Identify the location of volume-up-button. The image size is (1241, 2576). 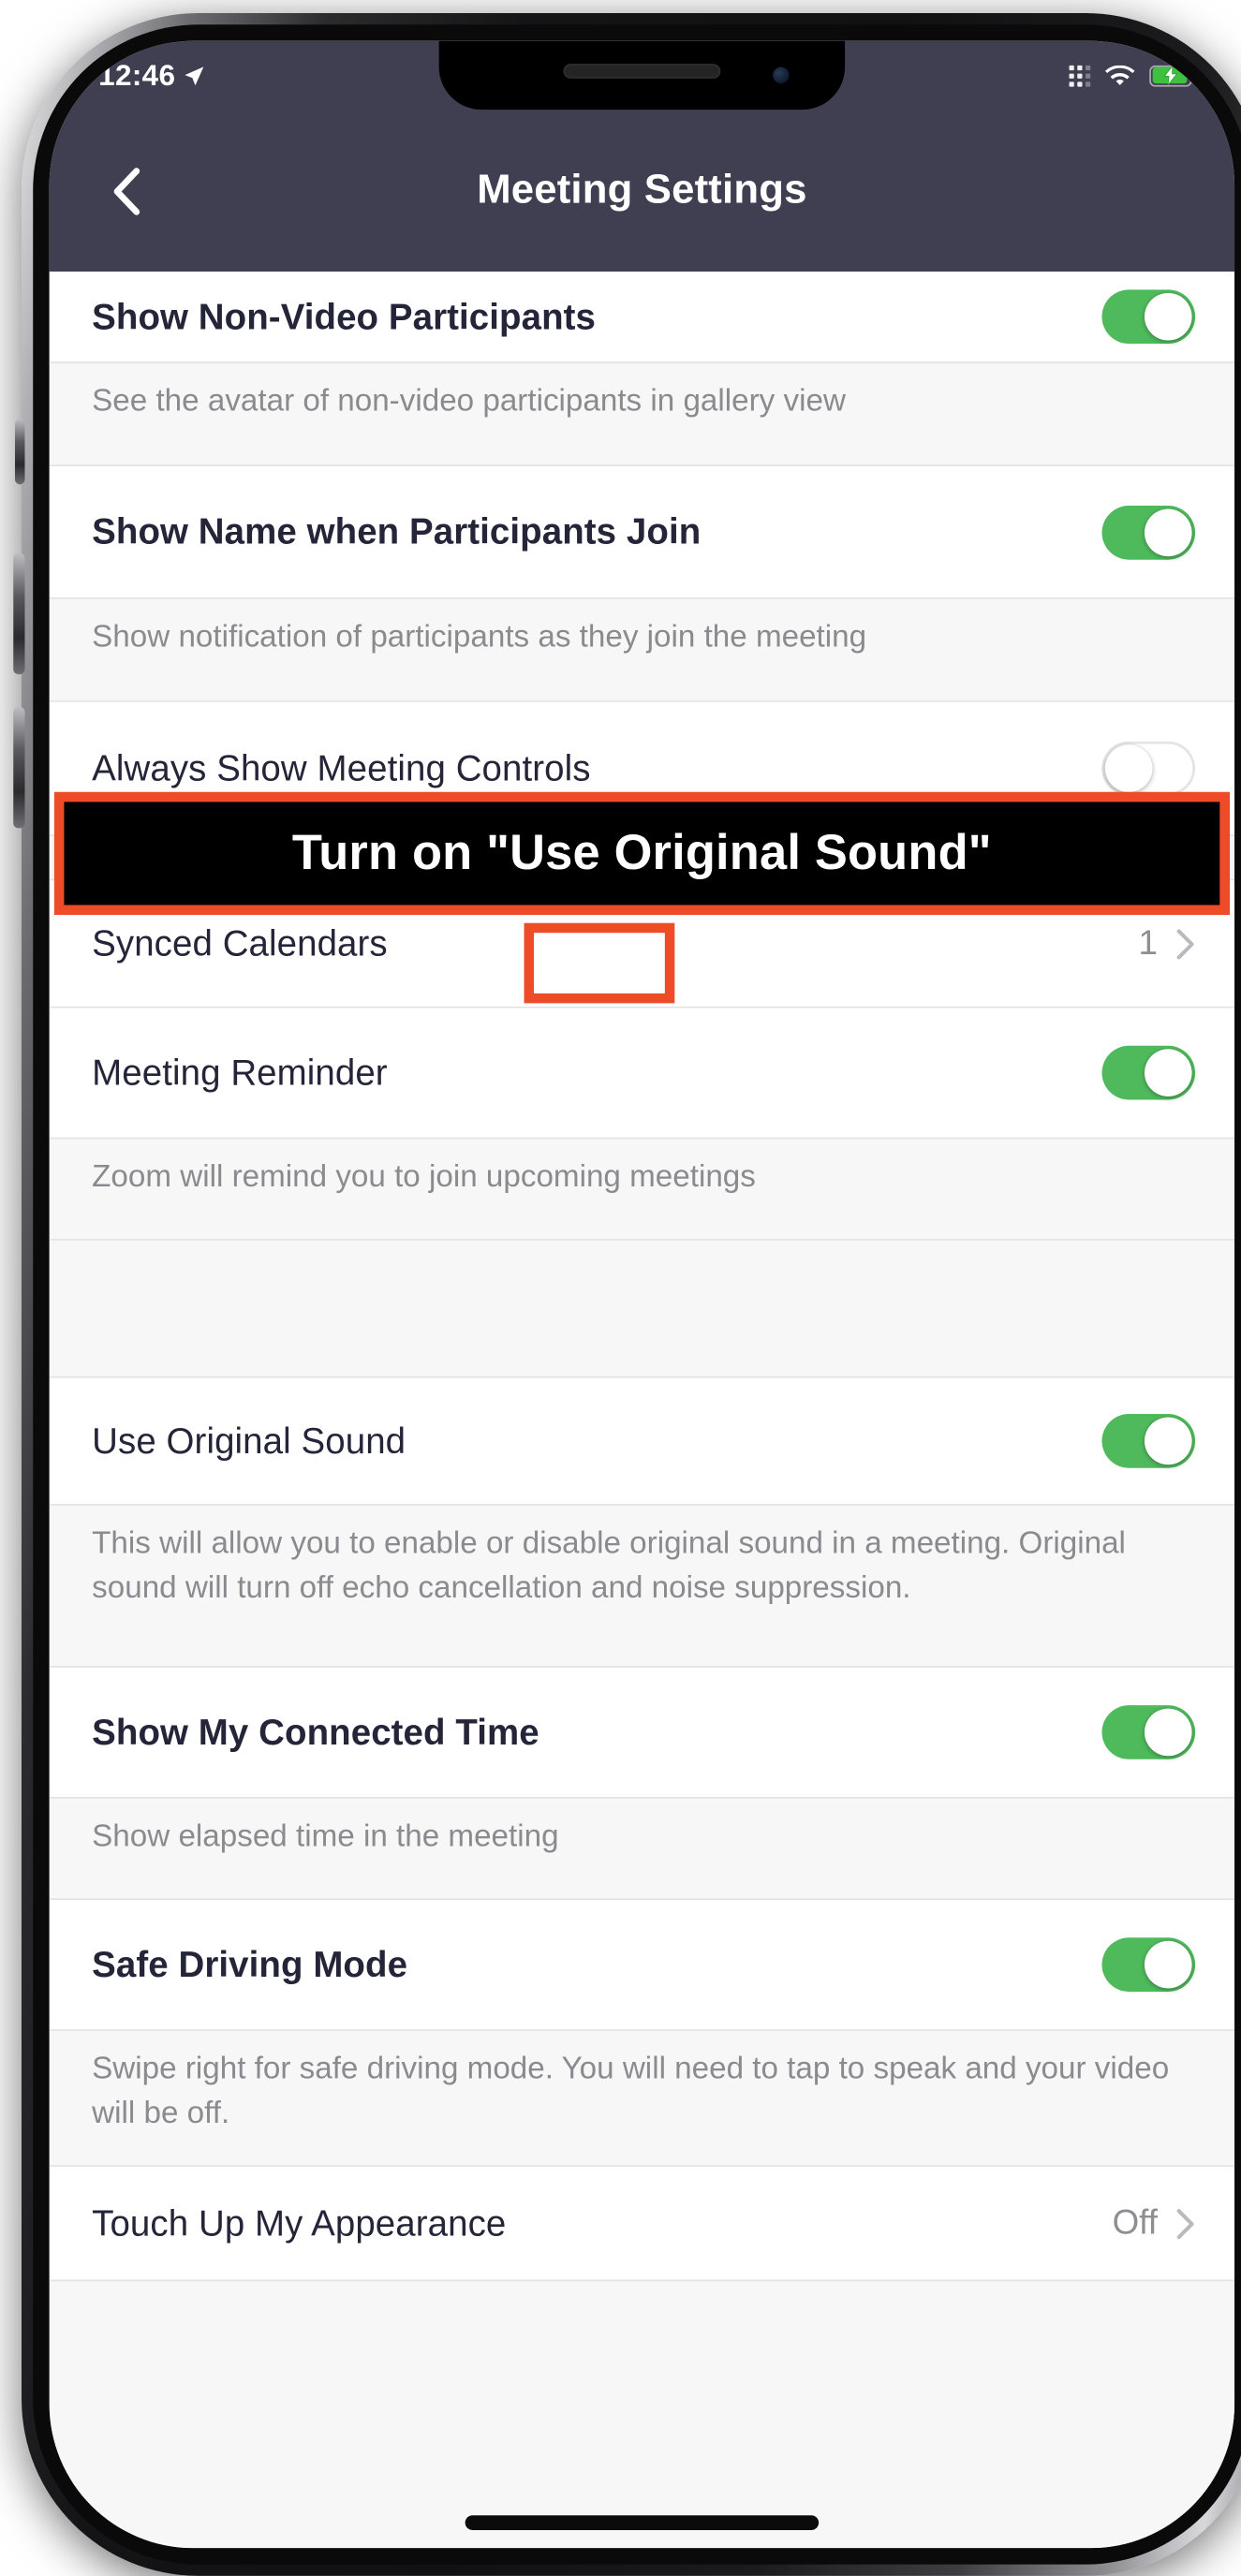
(19, 613).